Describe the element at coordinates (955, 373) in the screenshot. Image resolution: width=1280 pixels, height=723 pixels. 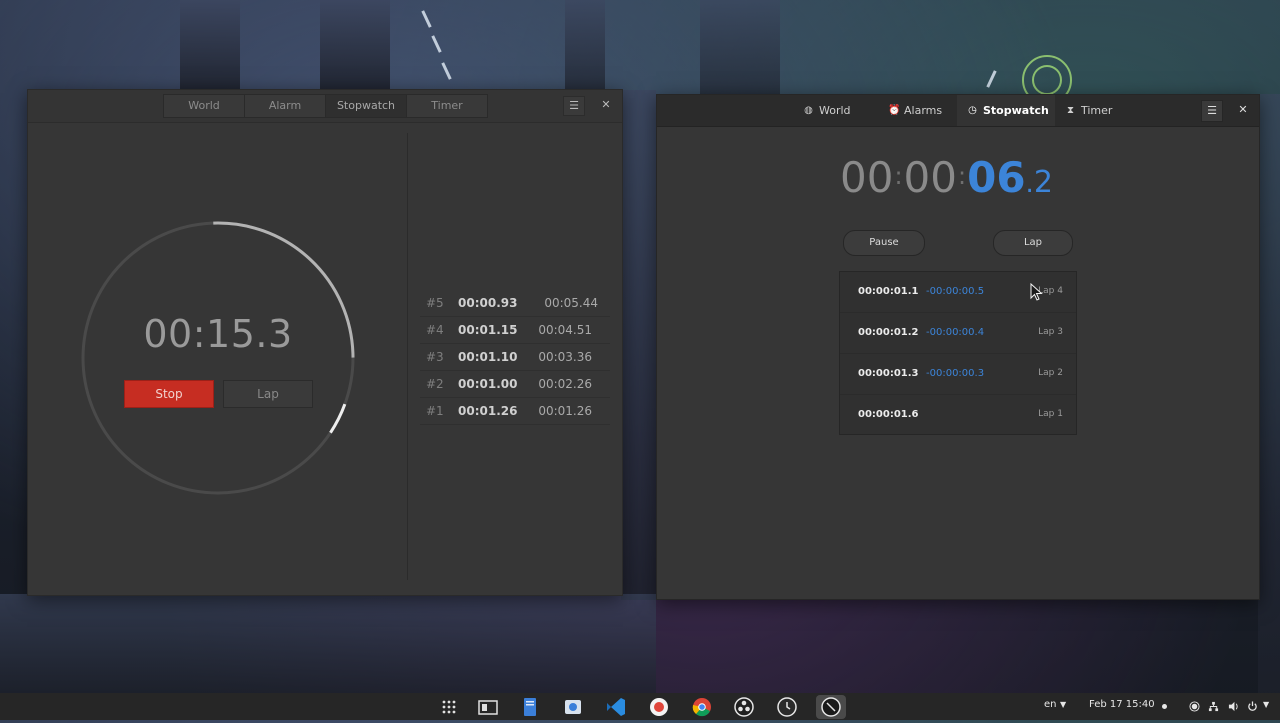
I see `lap-difference: -00:00:00.3` at that location.